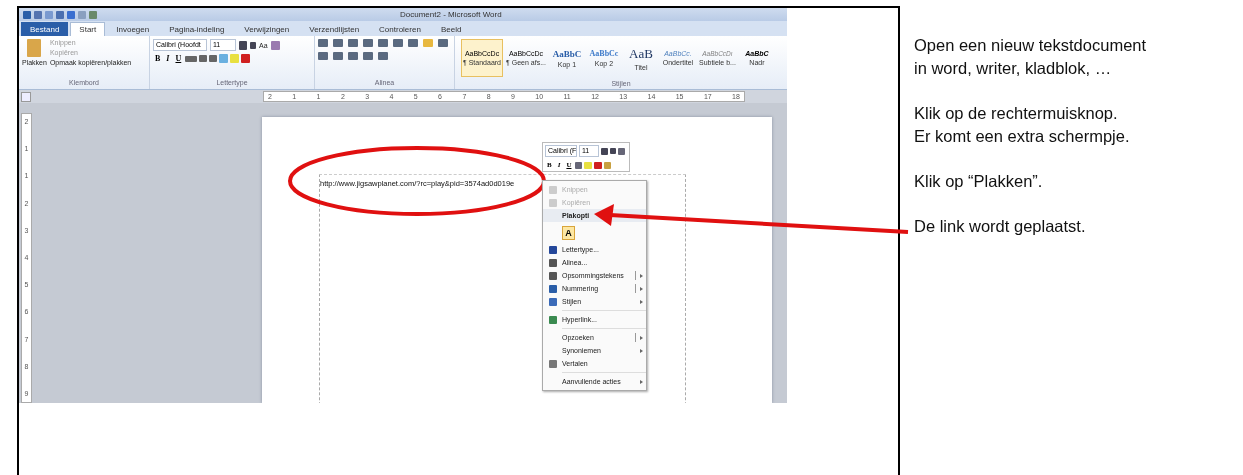 This screenshot has height=475, width=1243. I want to click on ribbon-tab: Verwijzingen, so click(267, 29).